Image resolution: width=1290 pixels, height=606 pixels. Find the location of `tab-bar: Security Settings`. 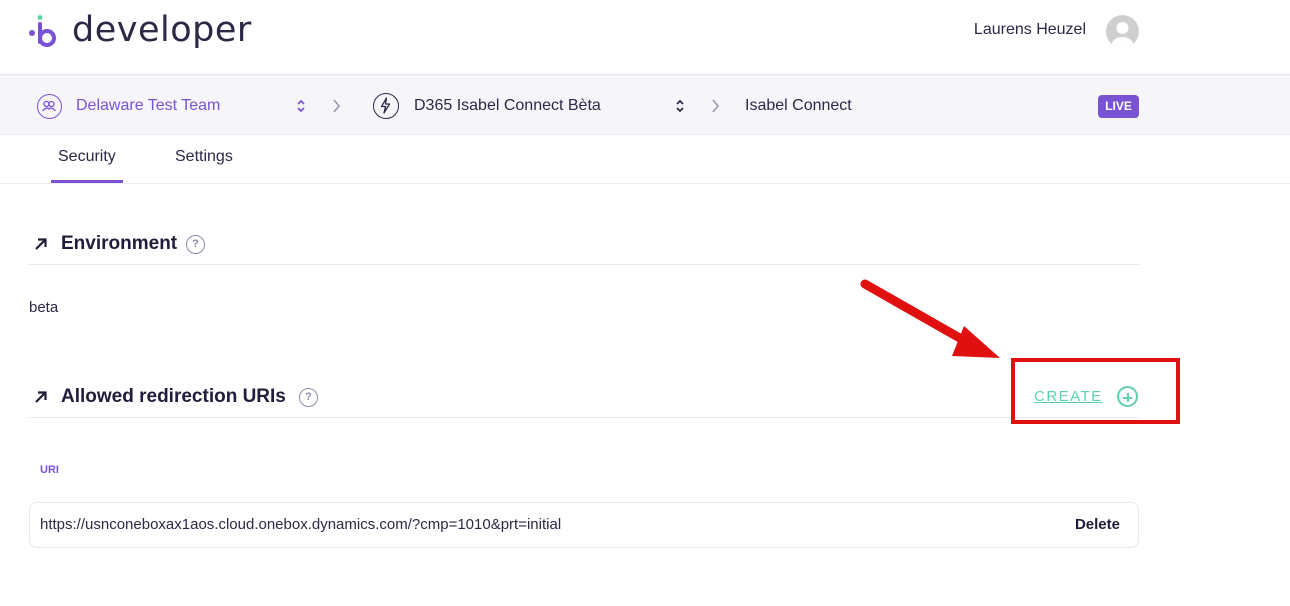

tab-bar: Security Settings is located at coordinates (645, 160).